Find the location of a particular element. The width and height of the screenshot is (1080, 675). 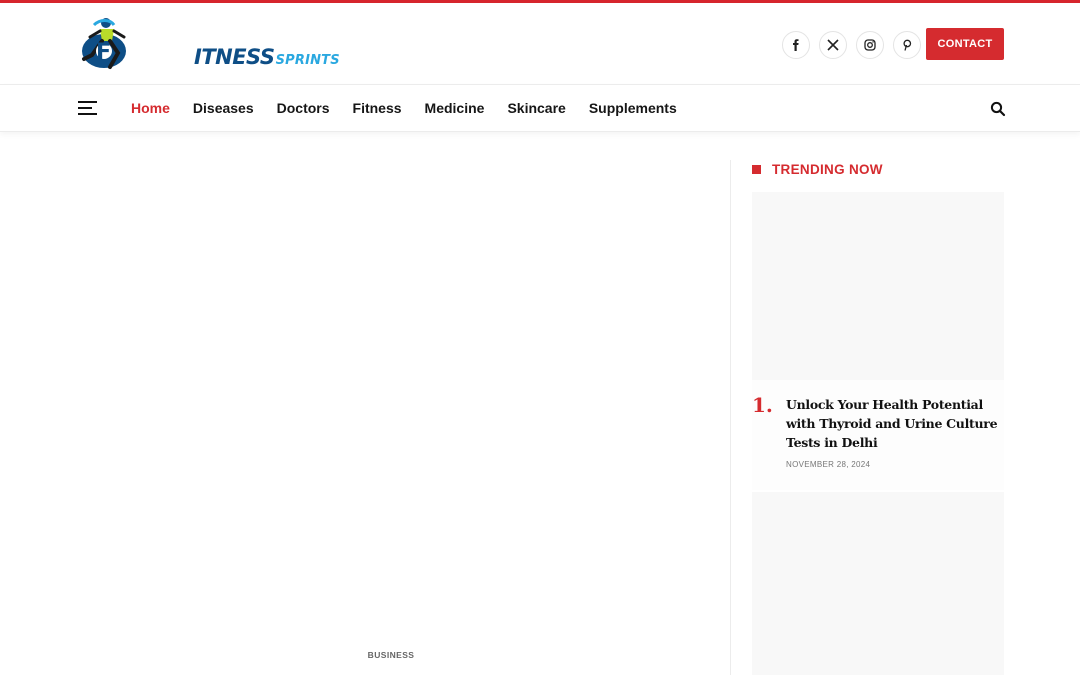

social-links is located at coordinates (851, 45).